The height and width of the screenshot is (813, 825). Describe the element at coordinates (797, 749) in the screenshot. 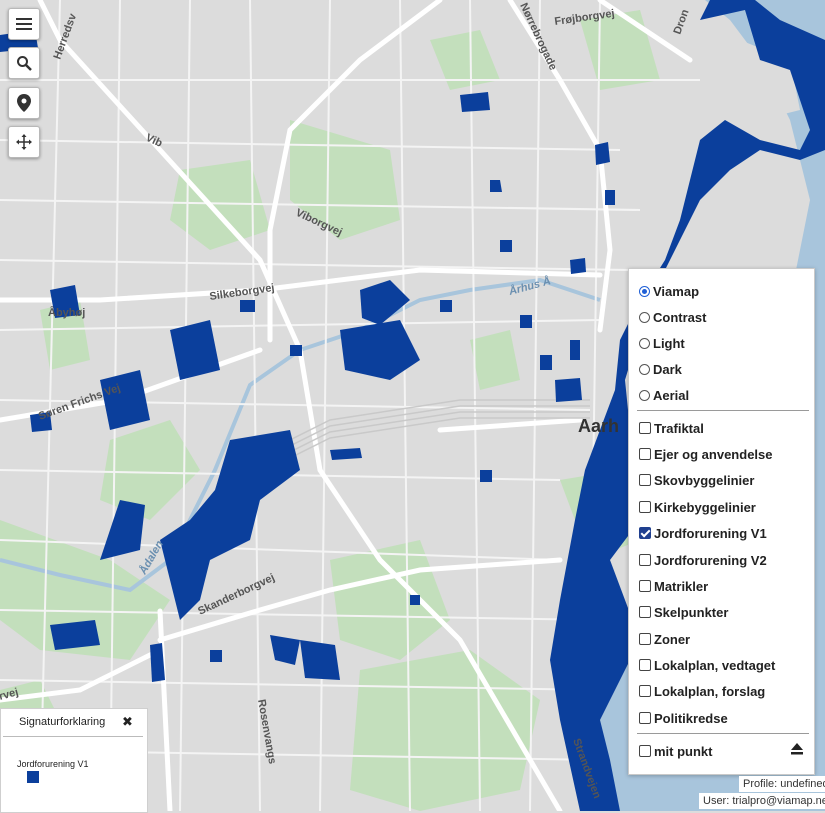

I see `collapse-panel-icon` at that location.